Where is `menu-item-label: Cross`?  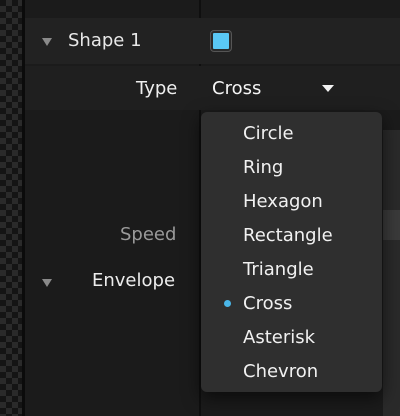
menu-item-label: Cross is located at coordinates (268, 303).